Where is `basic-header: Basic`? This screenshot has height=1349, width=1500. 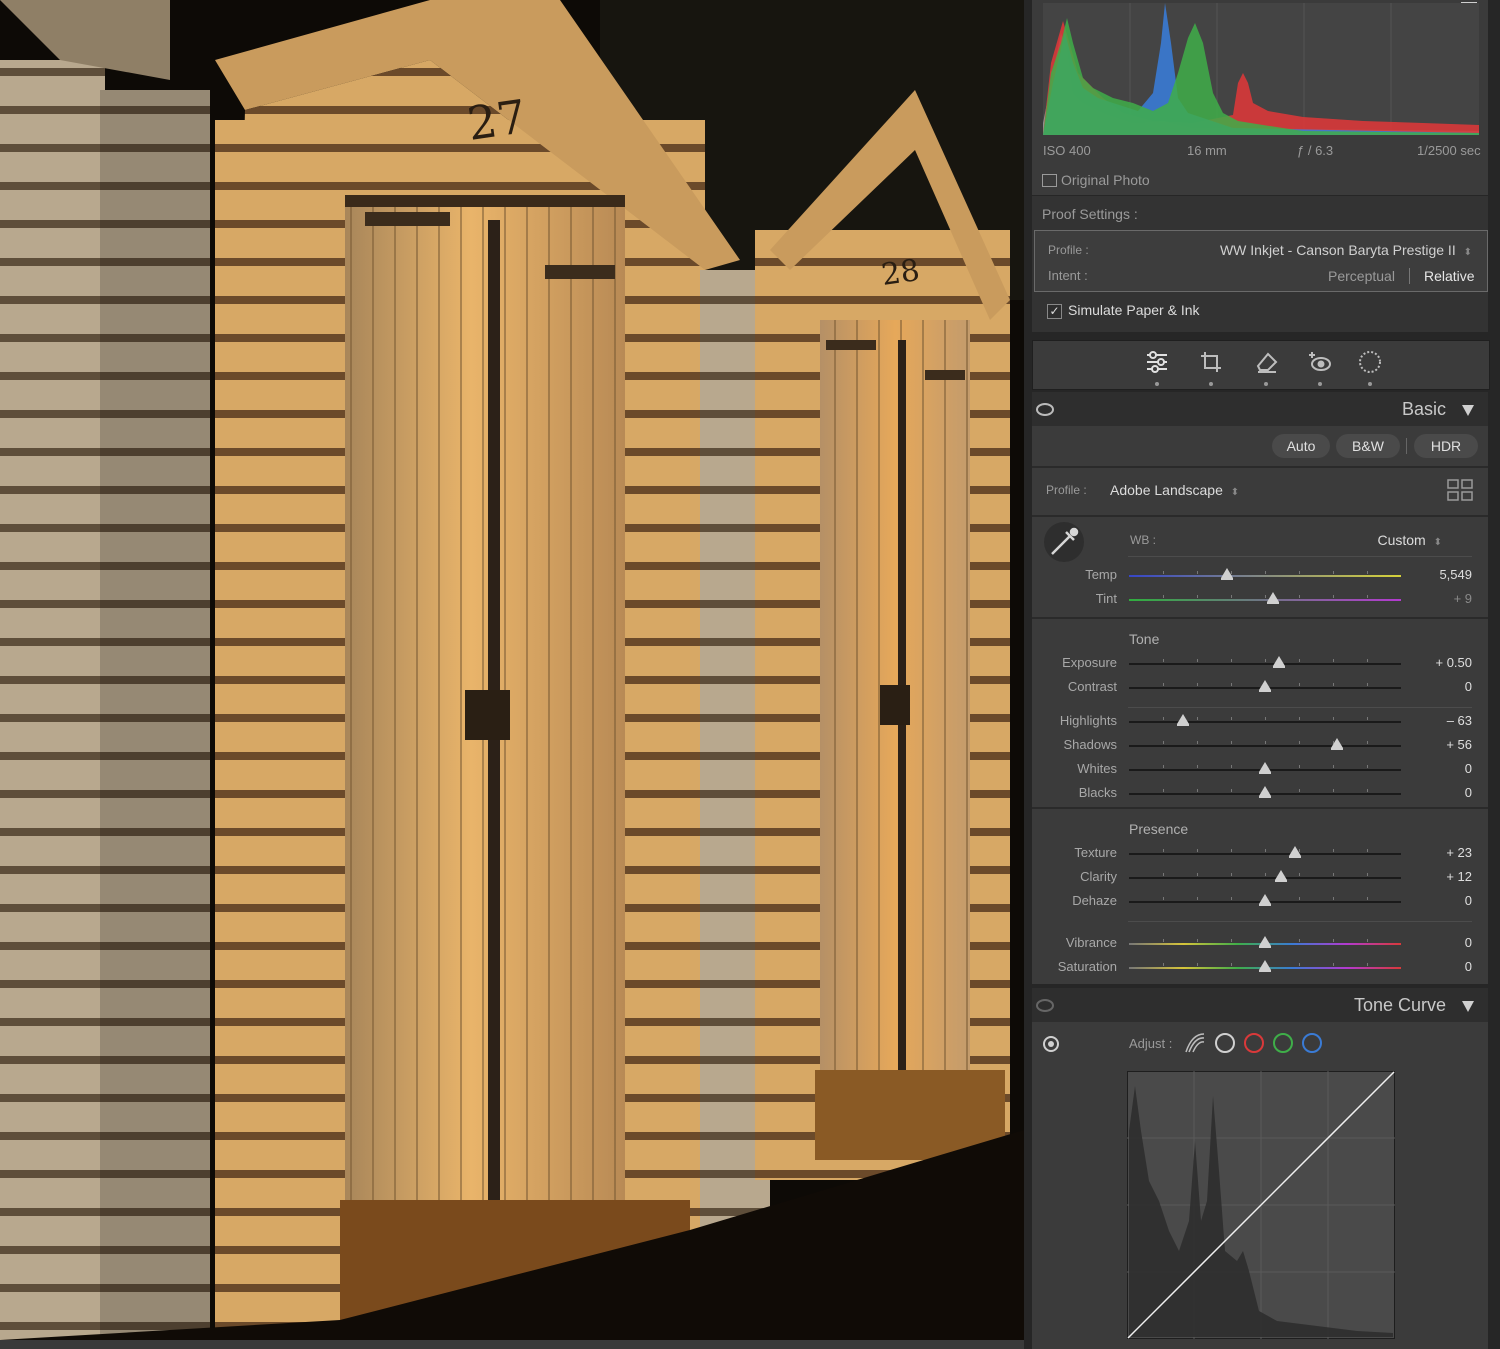 basic-header: Basic is located at coordinates (1260, 410).